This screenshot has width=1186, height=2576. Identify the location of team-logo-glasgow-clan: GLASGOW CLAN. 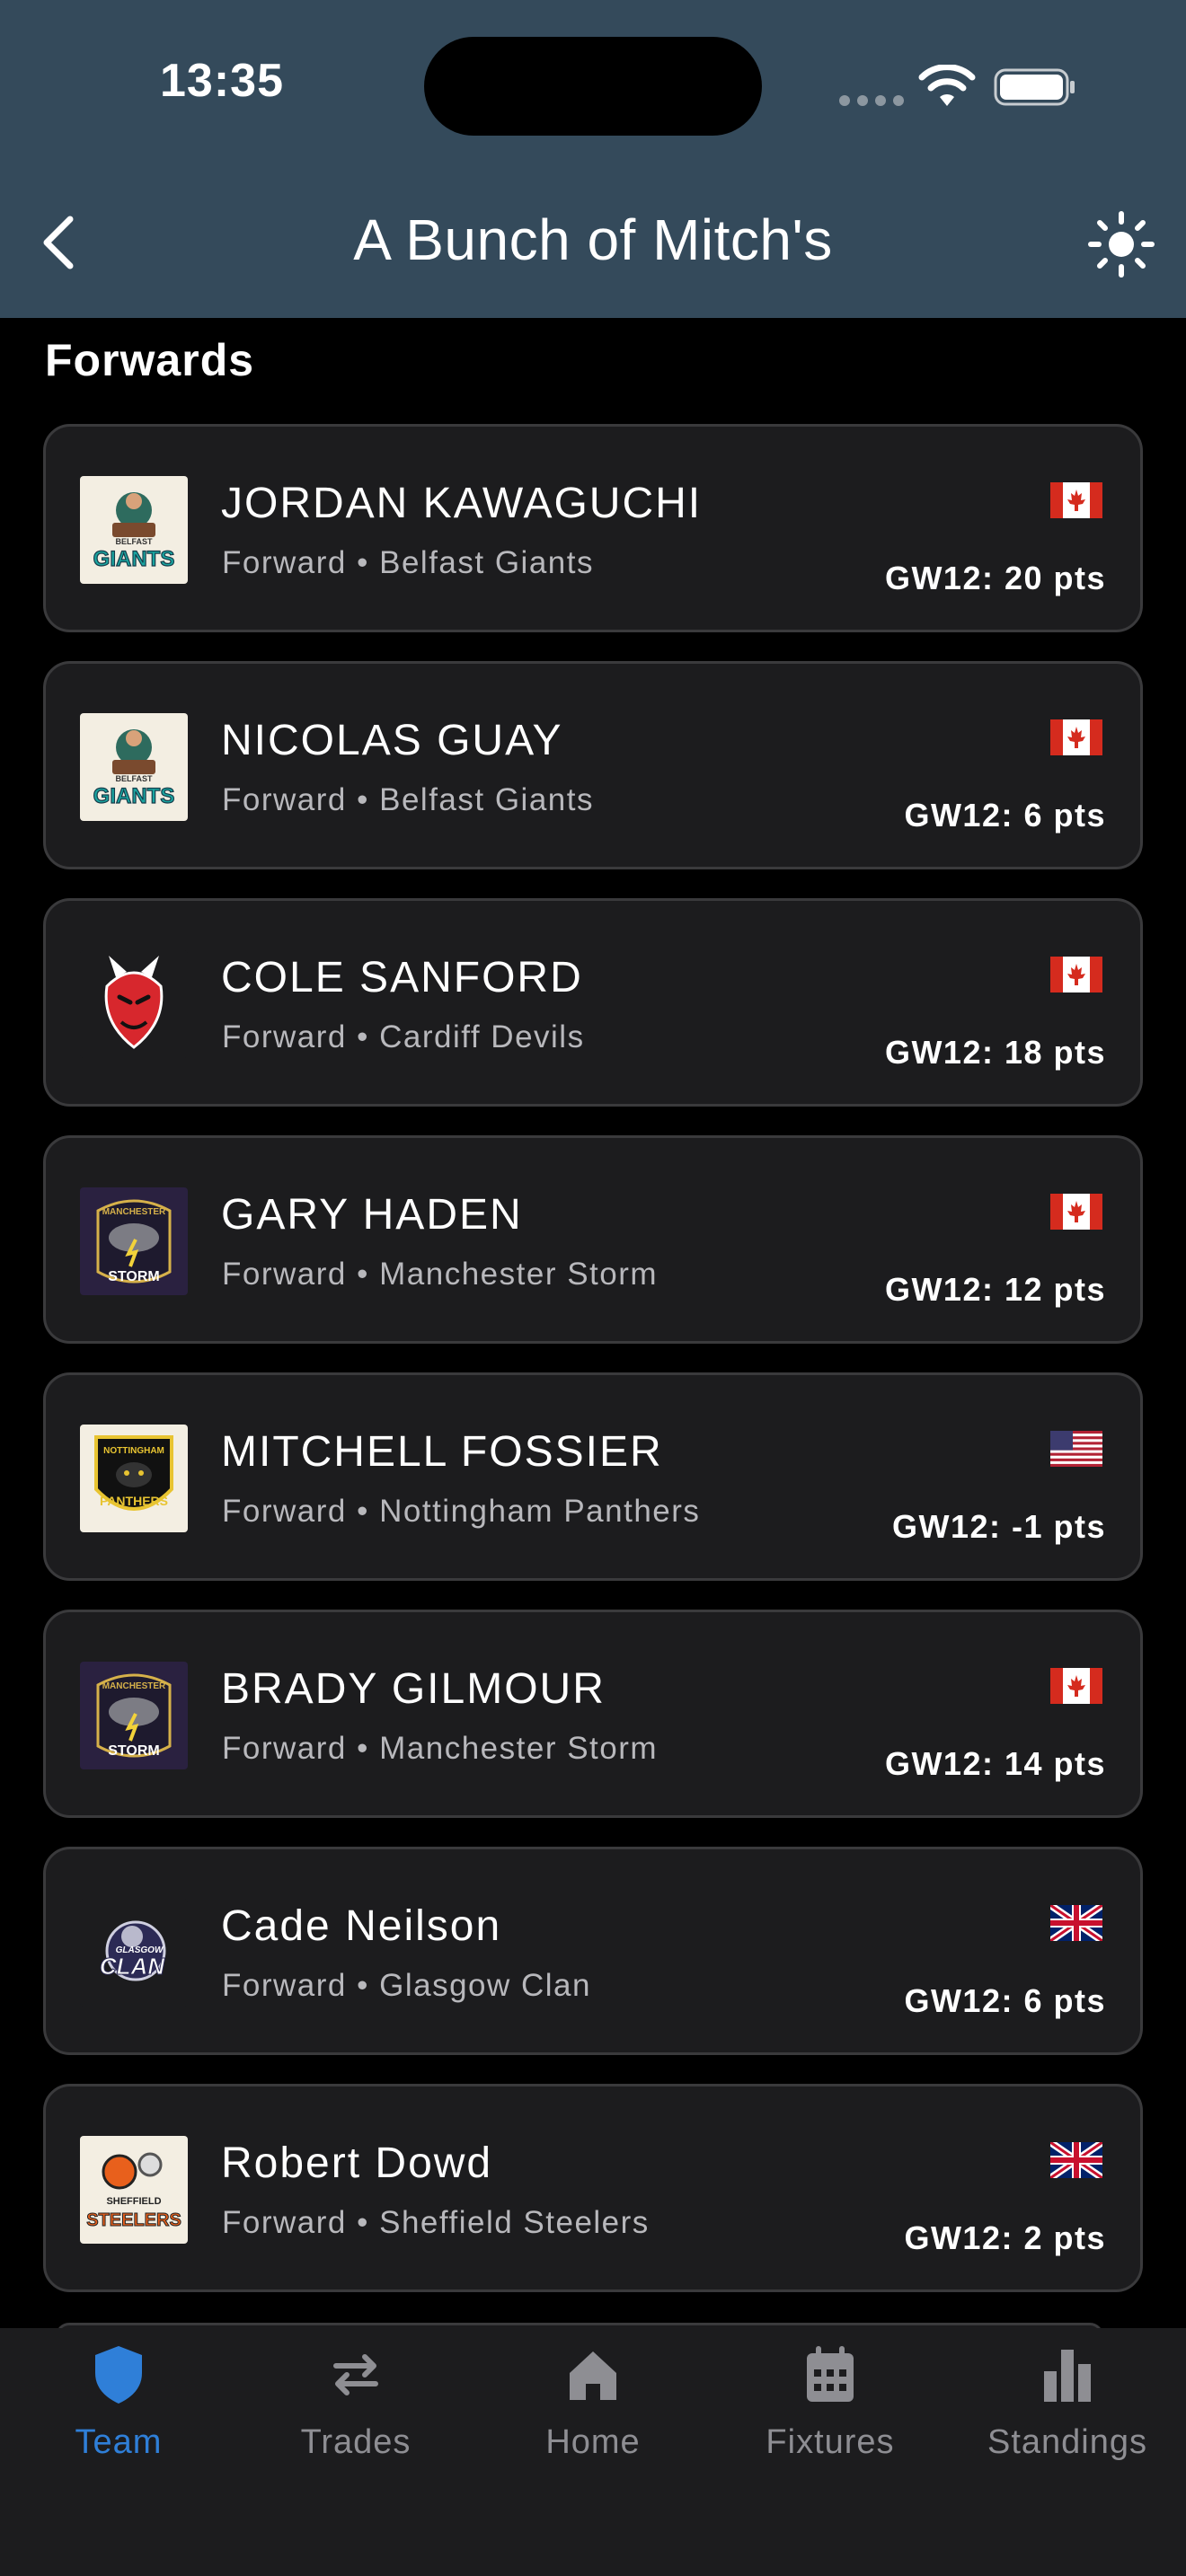
(134, 1953).